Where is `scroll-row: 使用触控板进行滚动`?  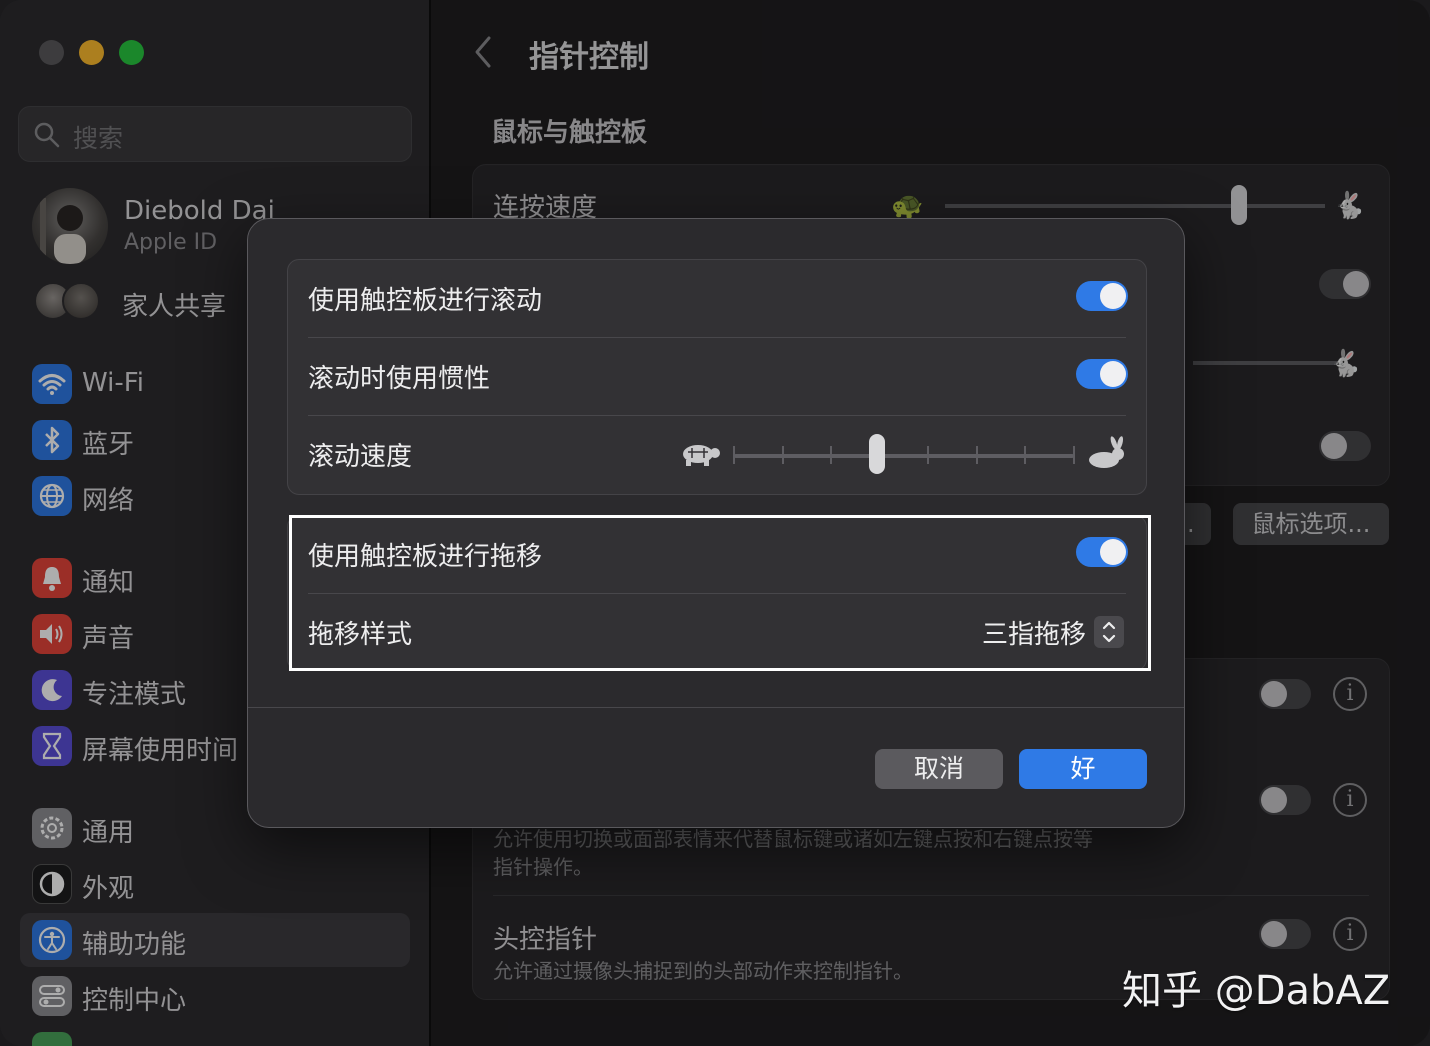 scroll-row: 使用触控板进行滚动 is located at coordinates (718, 299).